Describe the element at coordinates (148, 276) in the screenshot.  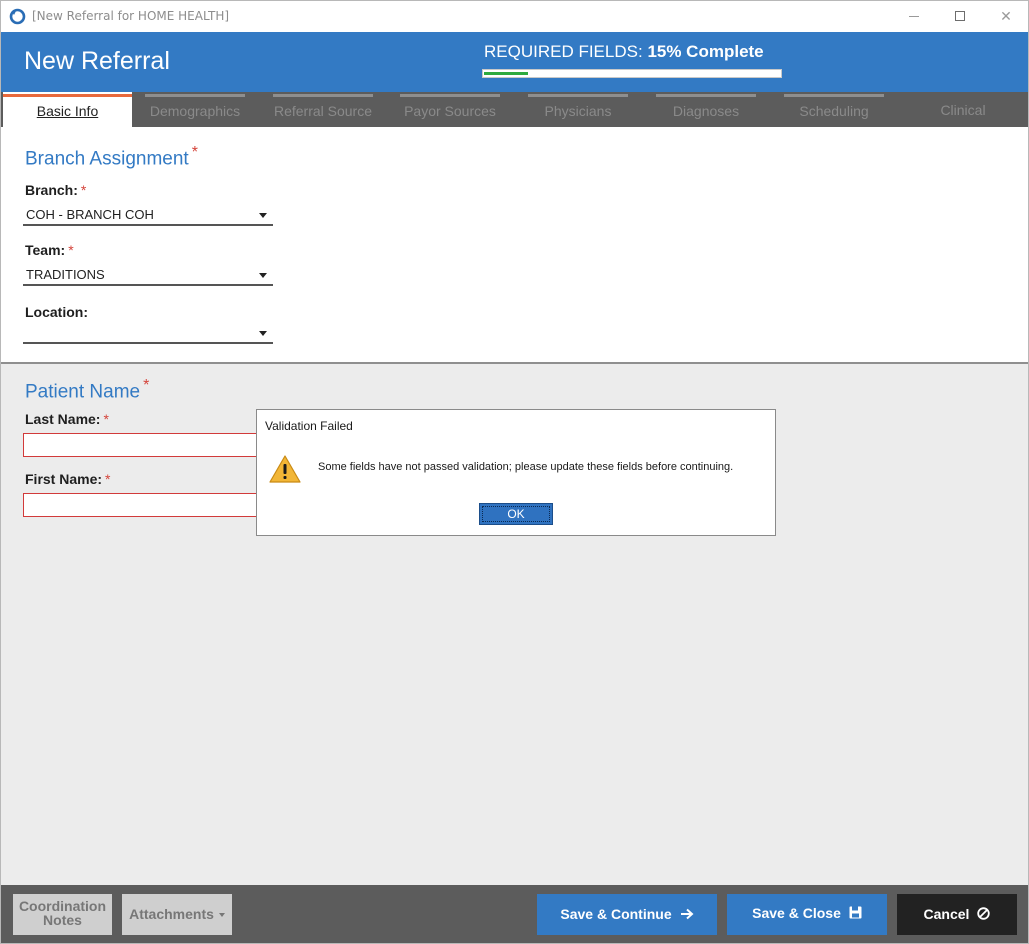
I see `team-select: TRADITIONS` at that location.